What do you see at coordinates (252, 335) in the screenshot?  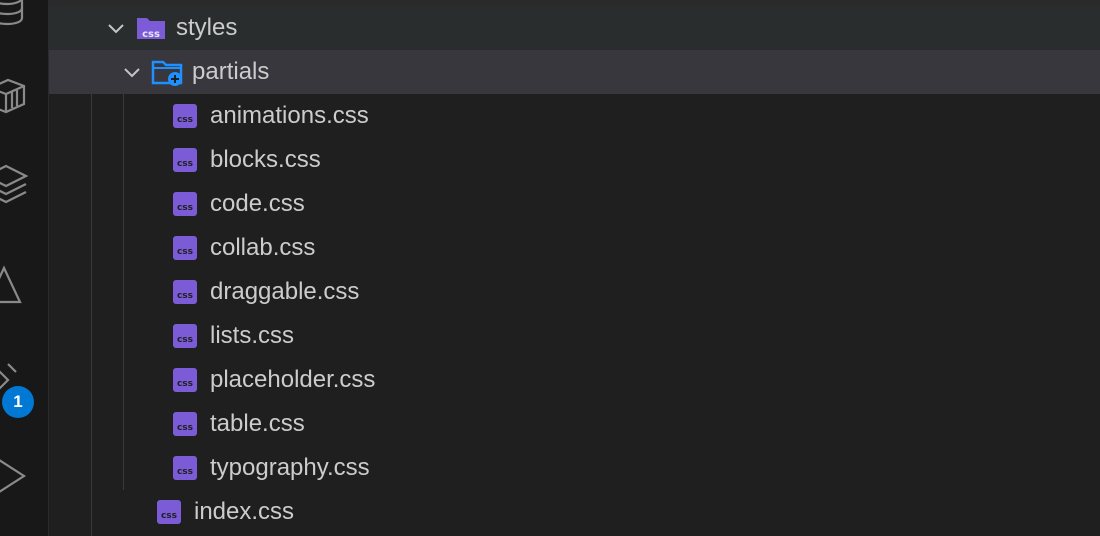 I see `file-label: lists.css` at bounding box center [252, 335].